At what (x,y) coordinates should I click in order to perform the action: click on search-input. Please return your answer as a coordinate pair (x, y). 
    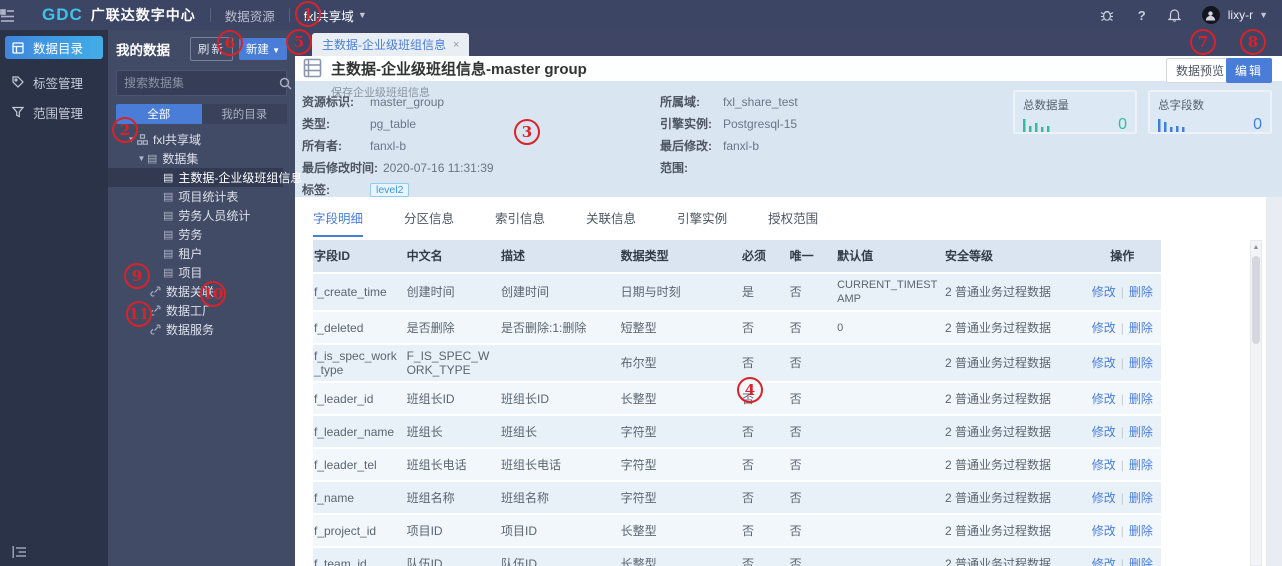
    Looking at the image, I should click on (201, 83).